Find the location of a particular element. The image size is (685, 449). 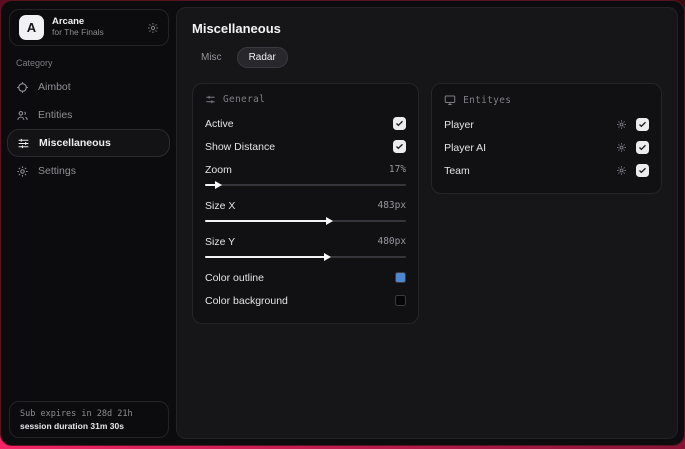

size-x-slider is located at coordinates (306, 221).